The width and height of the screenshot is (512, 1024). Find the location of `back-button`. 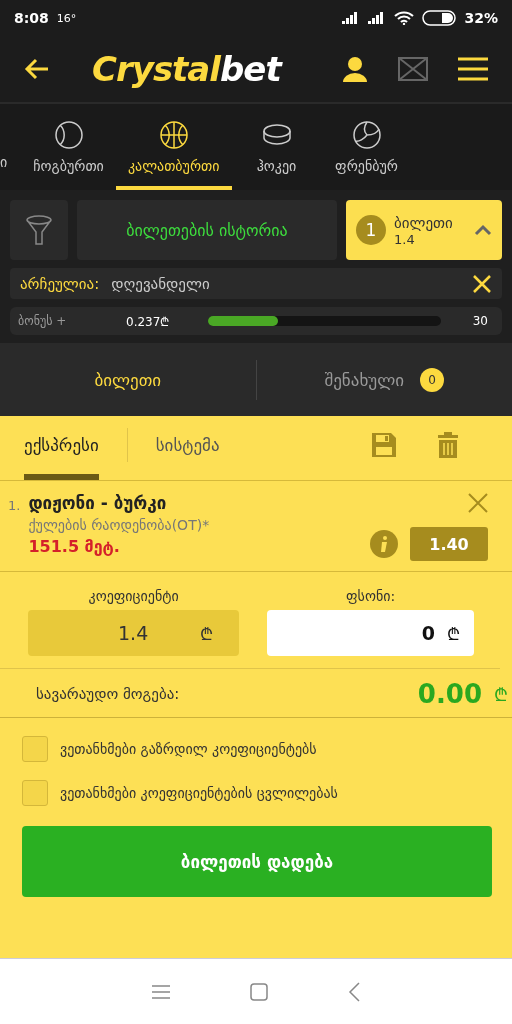

back-button is located at coordinates (37, 69).